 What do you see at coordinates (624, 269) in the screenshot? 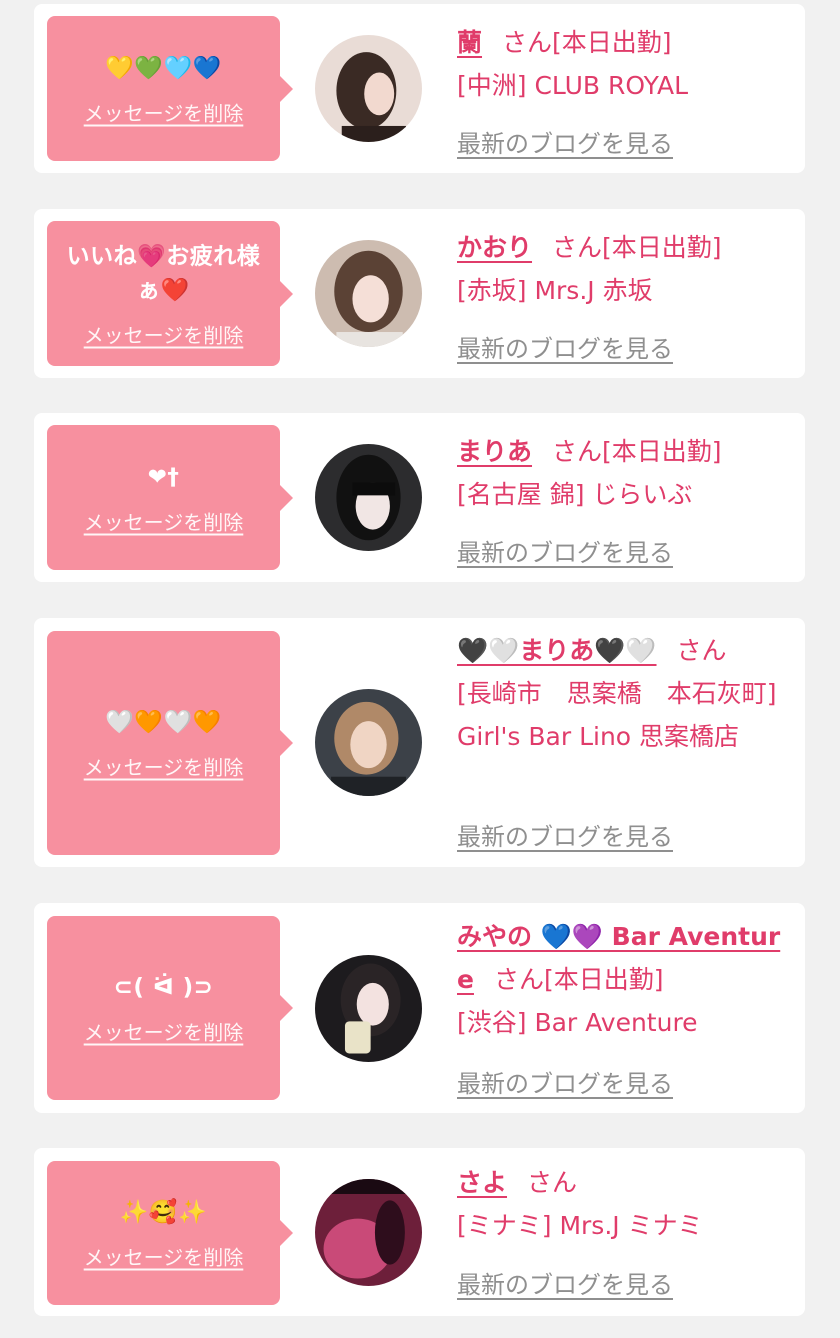
I see `profile-info: かおり さん[本日出勤] [赤坂] Mrs.J 赤坂` at bounding box center [624, 269].